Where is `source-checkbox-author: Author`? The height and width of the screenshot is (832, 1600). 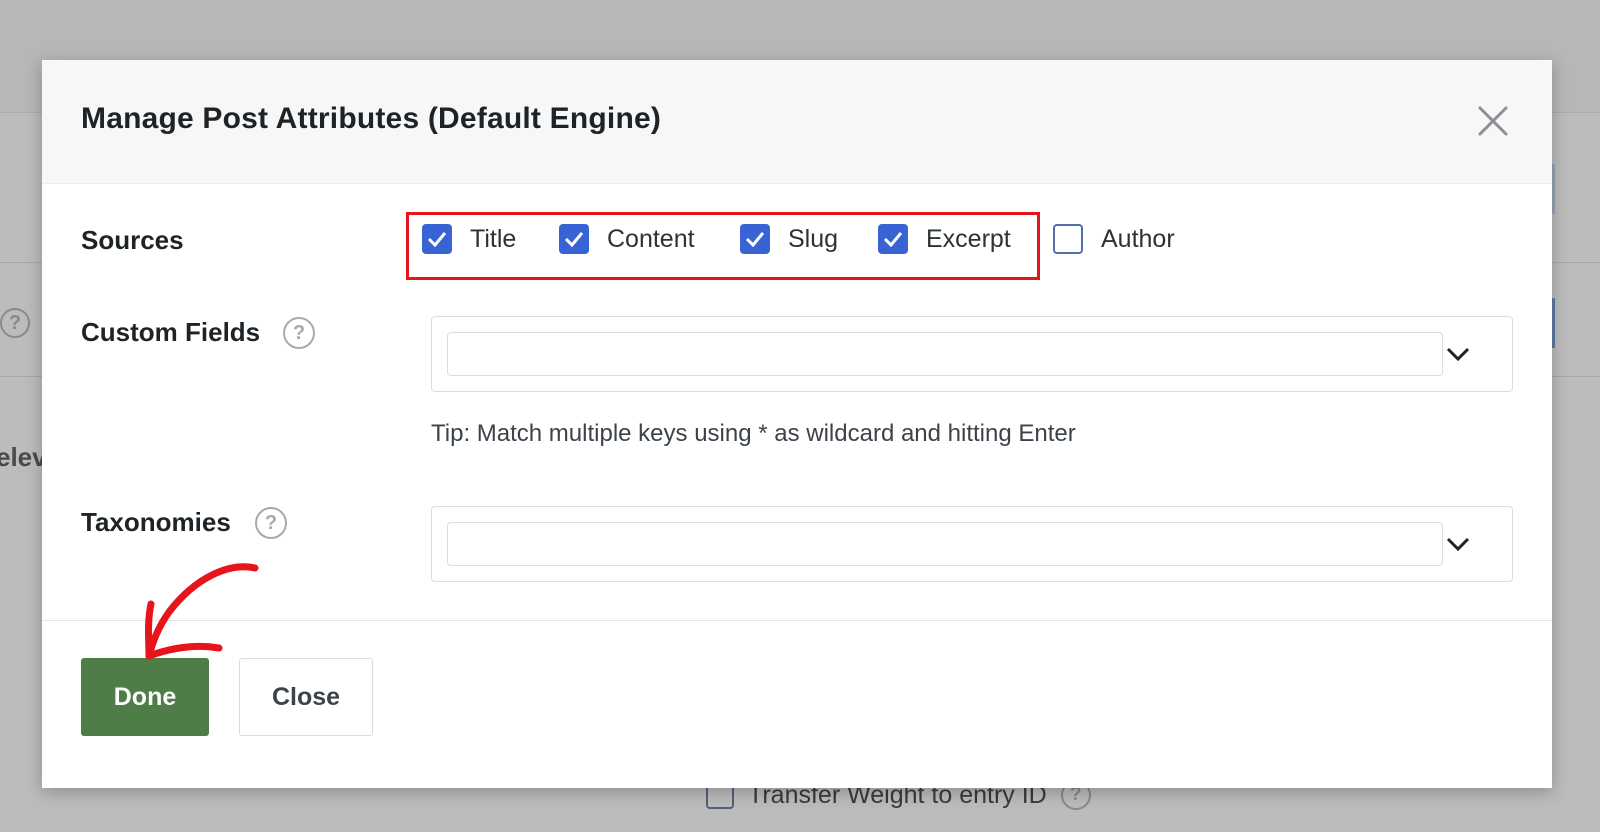 source-checkbox-author: Author is located at coordinates (1114, 239).